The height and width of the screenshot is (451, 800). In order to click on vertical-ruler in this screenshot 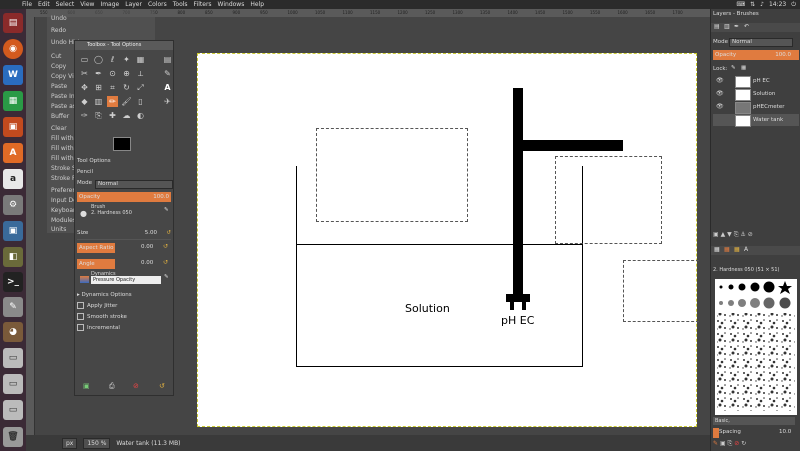, I will do `click(30, 226)`.